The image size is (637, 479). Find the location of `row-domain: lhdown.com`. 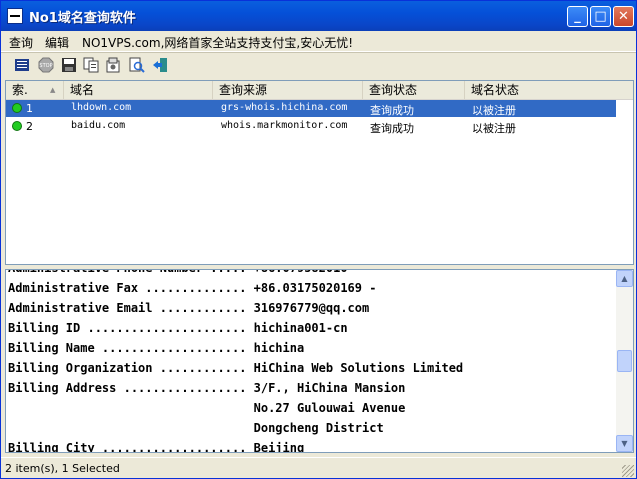

row-domain: lhdown.com is located at coordinates (101, 107).